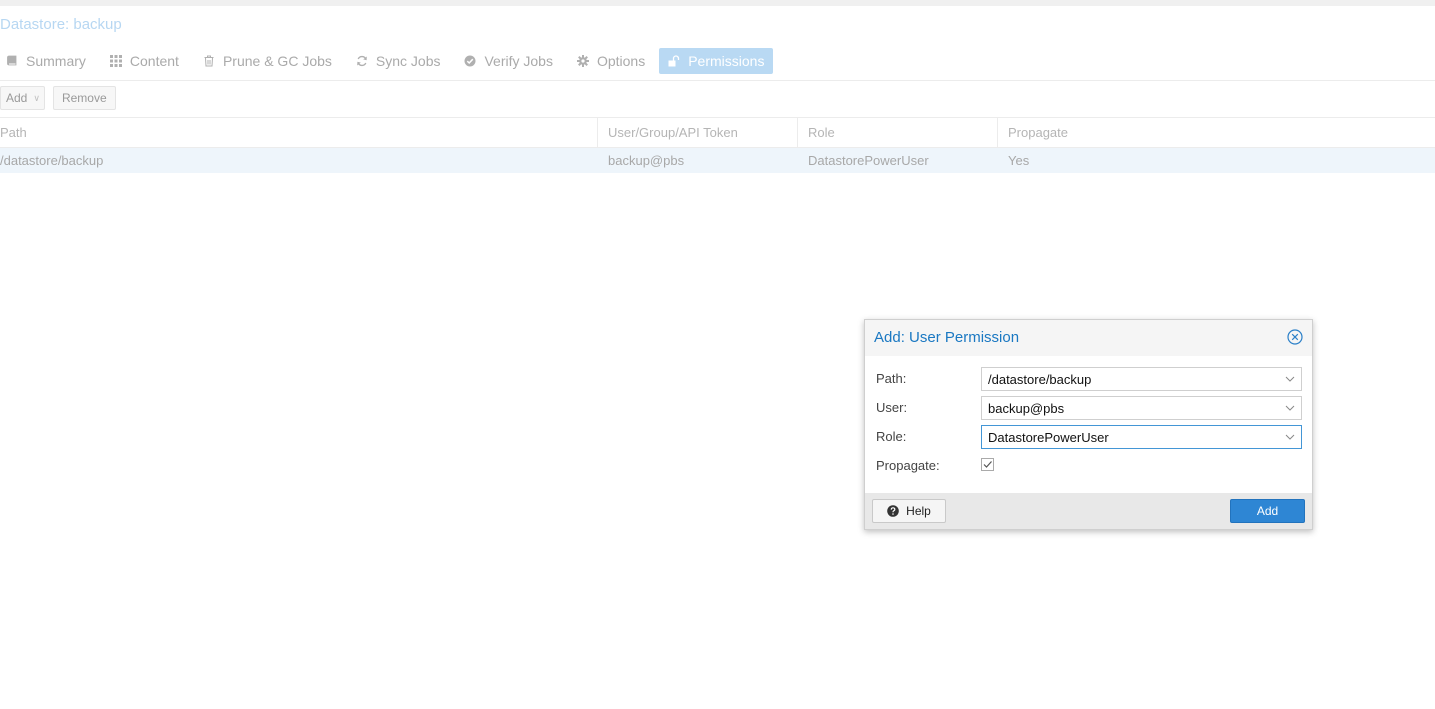  What do you see at coordinates (52, 160) in the screenshot?
I see `cell-path: /datastore/backup` at bounding box center [52, 160].